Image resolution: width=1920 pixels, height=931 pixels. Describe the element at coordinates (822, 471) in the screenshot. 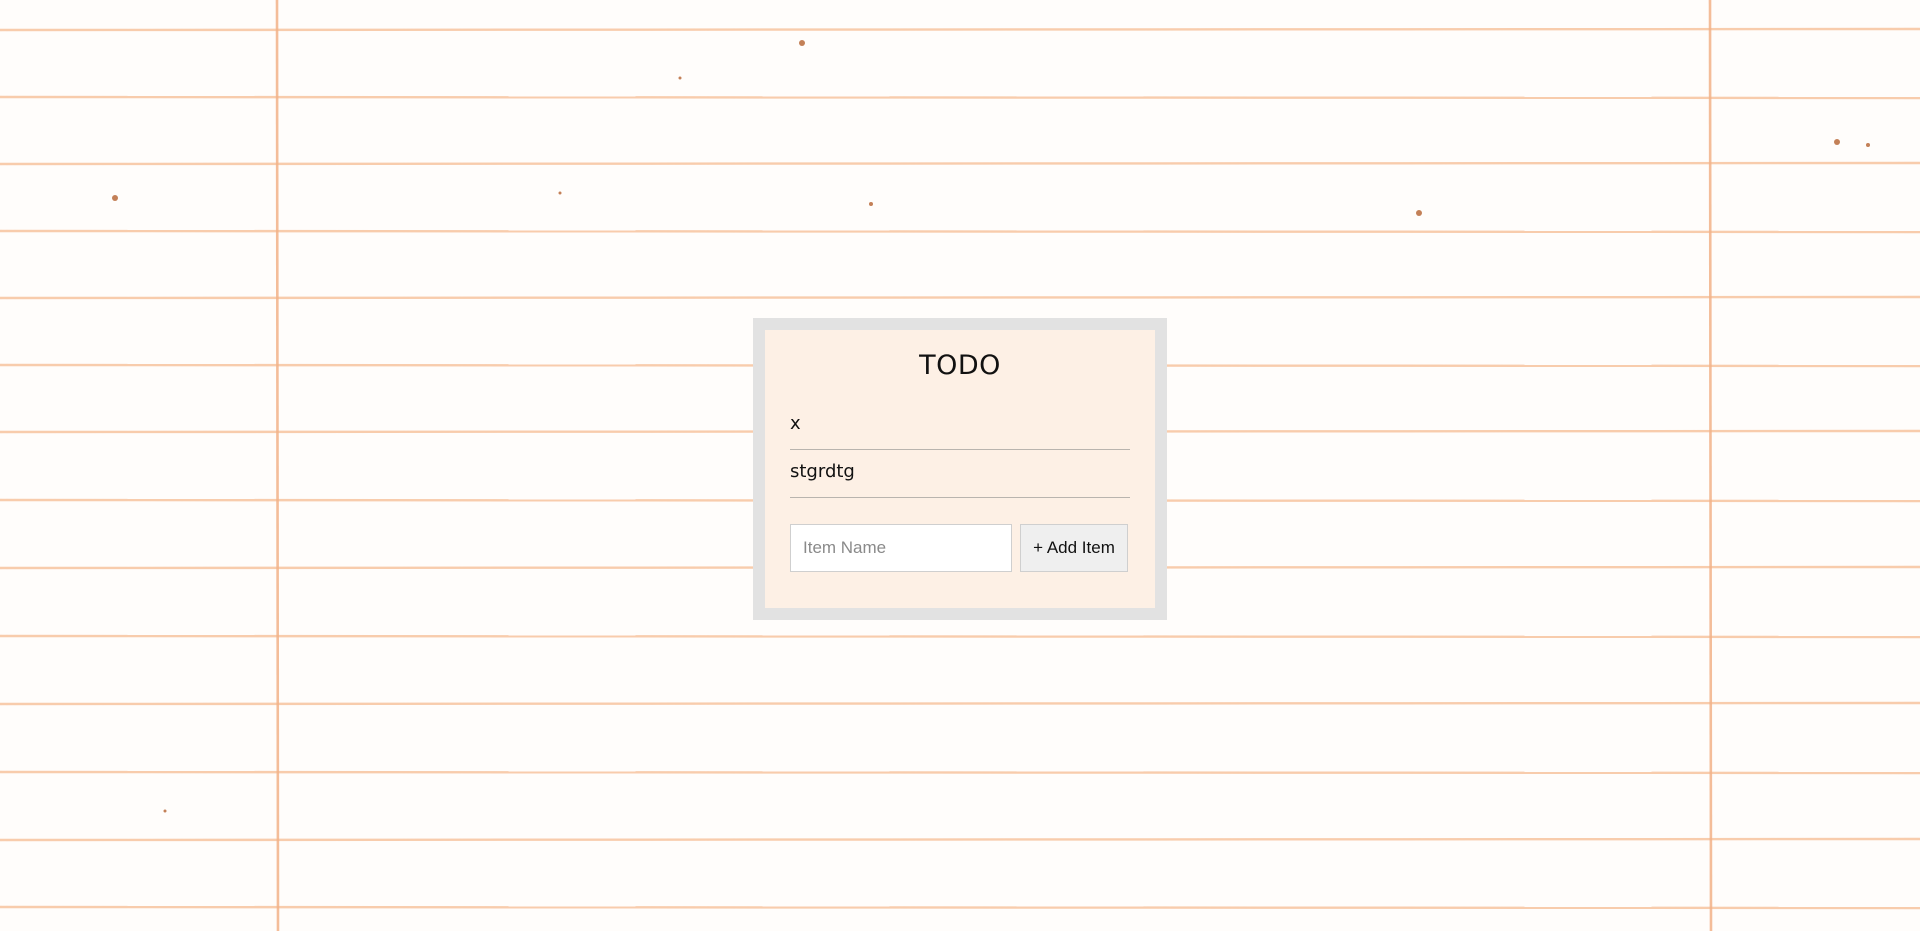

I see `list-item-label: stgrdtg` at that location.